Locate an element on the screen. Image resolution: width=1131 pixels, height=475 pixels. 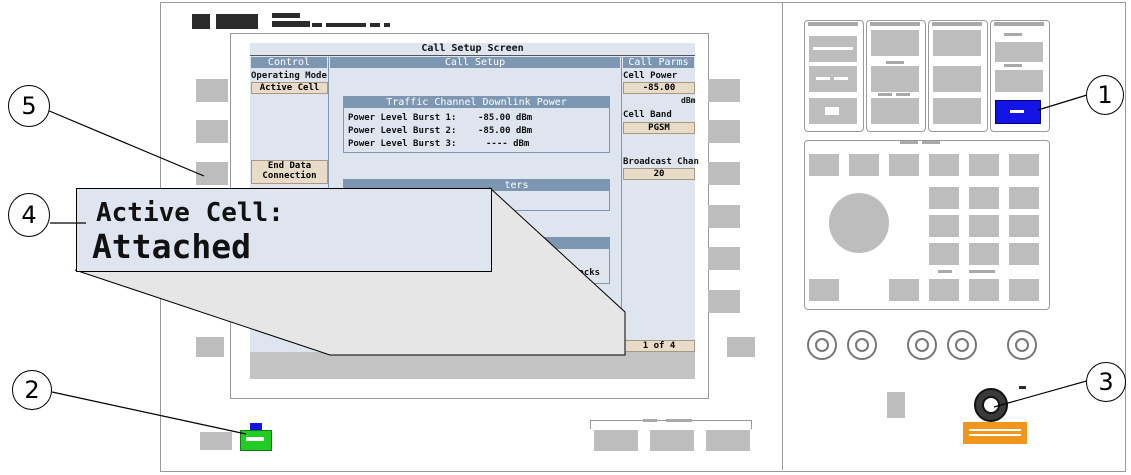
callout-4: 4 is located at coordinates (29, 215).